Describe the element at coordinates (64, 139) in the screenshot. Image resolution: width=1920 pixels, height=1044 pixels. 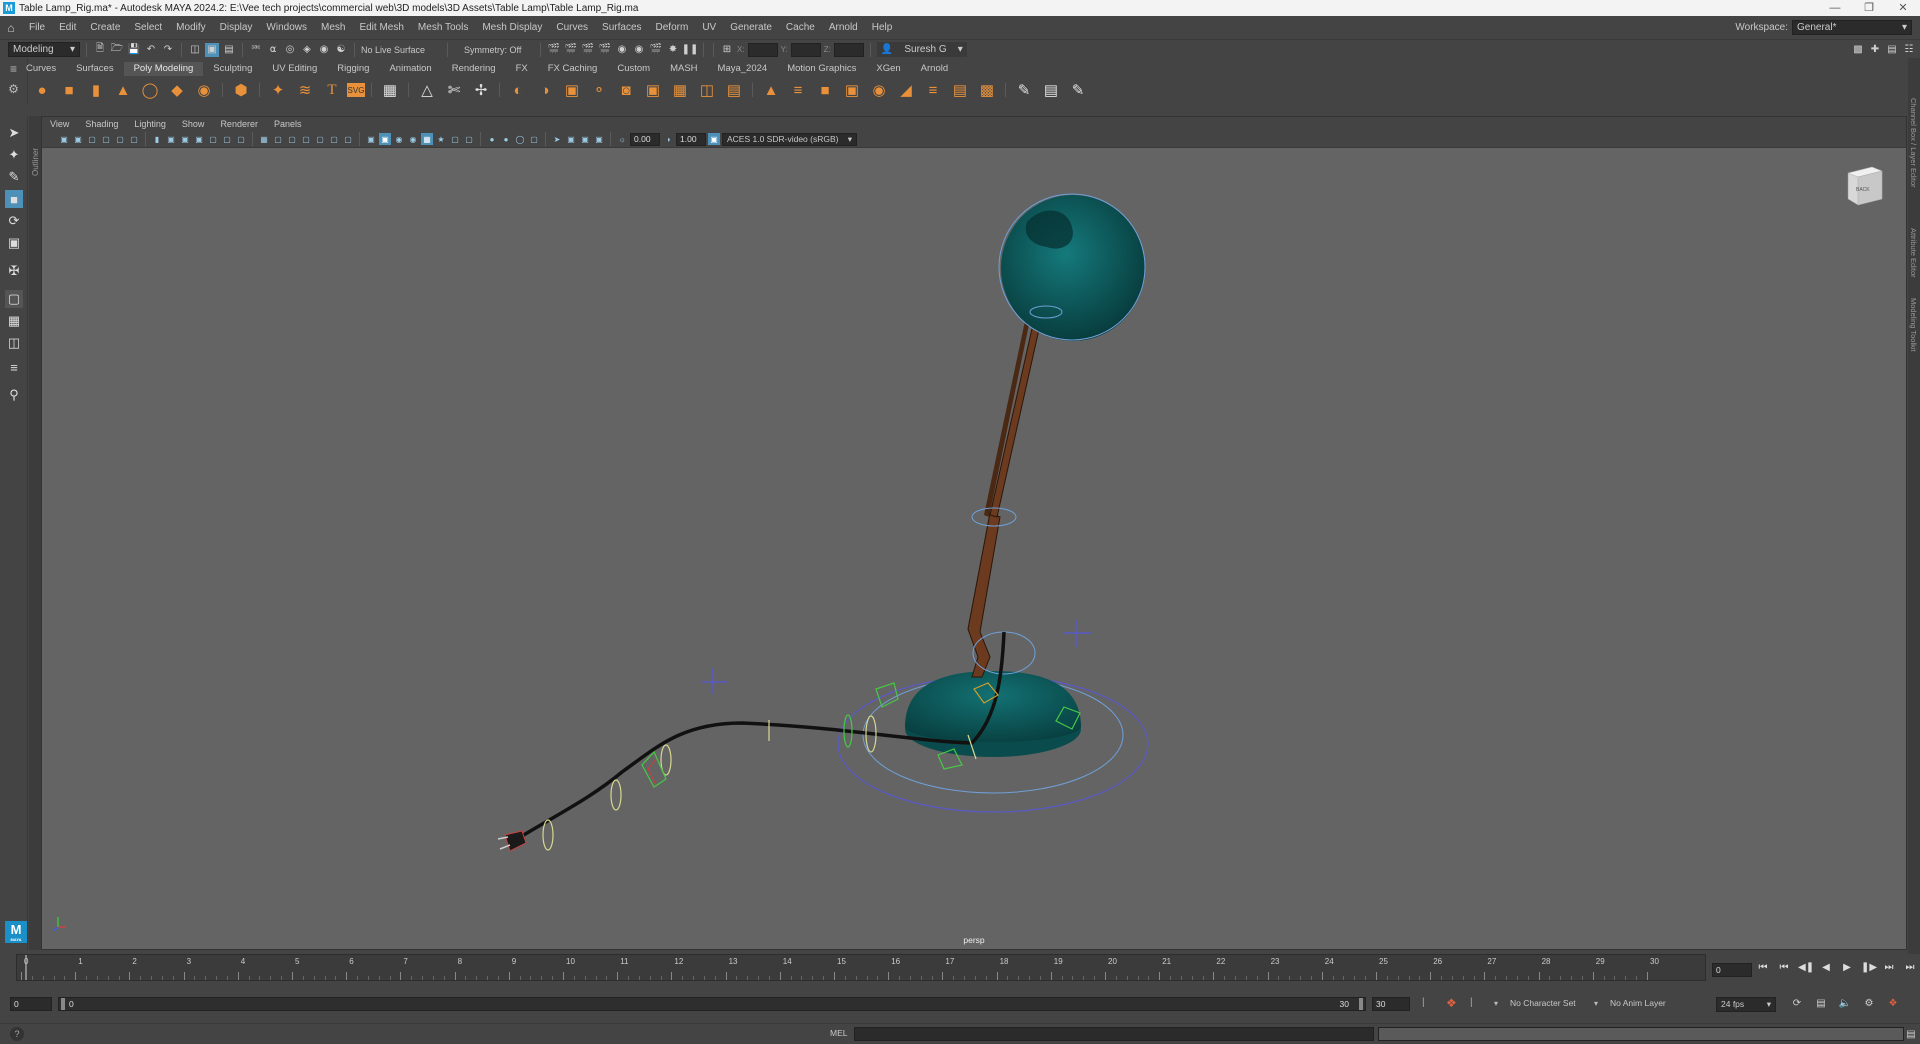
I see `select-camera-icon: ▣` at that location.